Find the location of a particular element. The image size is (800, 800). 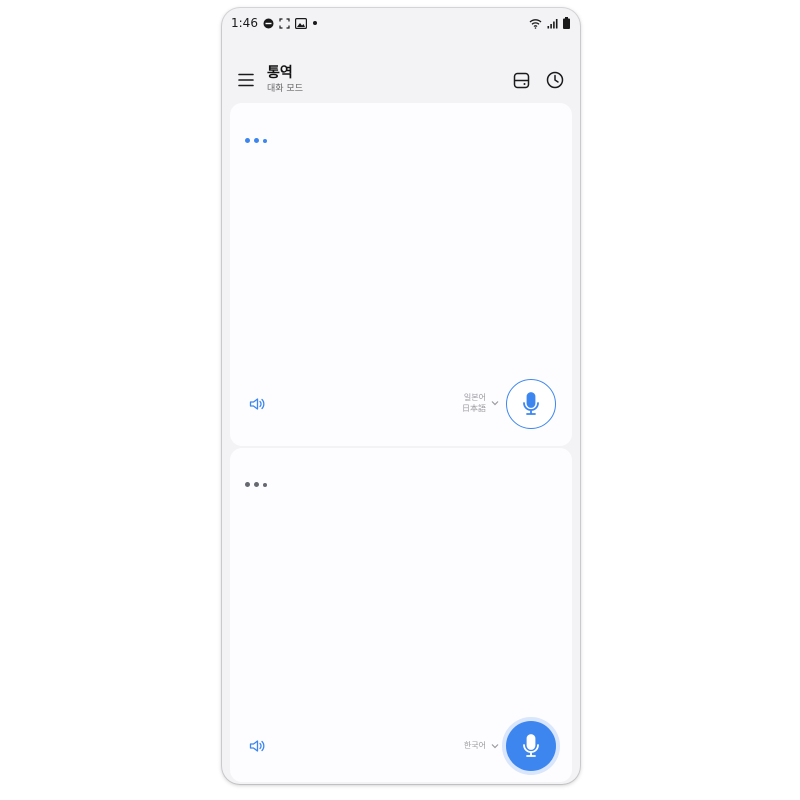

notification-dot-icon is located at coordinates (314, 23).